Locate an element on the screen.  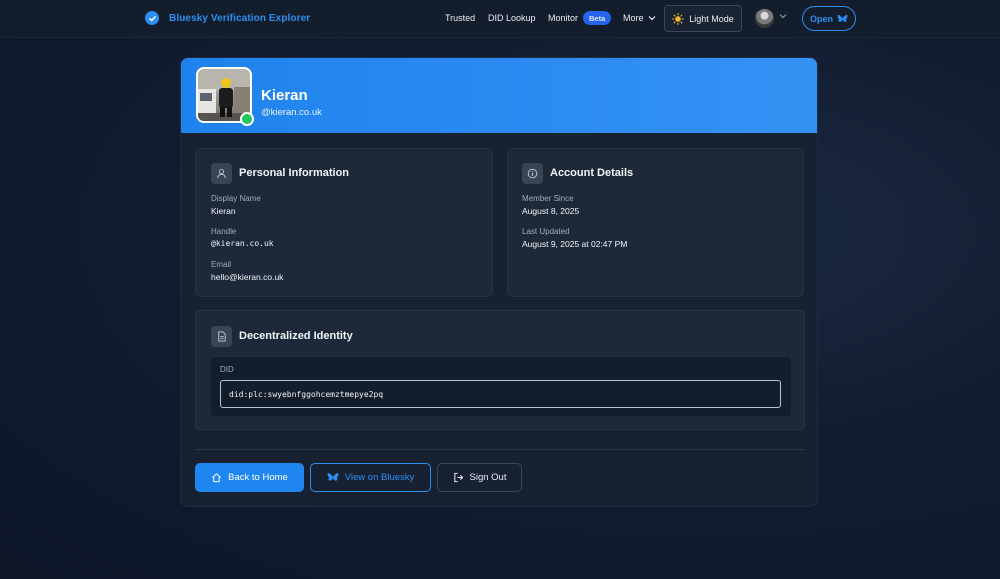
document-icon is located at coordinates (221, 336).